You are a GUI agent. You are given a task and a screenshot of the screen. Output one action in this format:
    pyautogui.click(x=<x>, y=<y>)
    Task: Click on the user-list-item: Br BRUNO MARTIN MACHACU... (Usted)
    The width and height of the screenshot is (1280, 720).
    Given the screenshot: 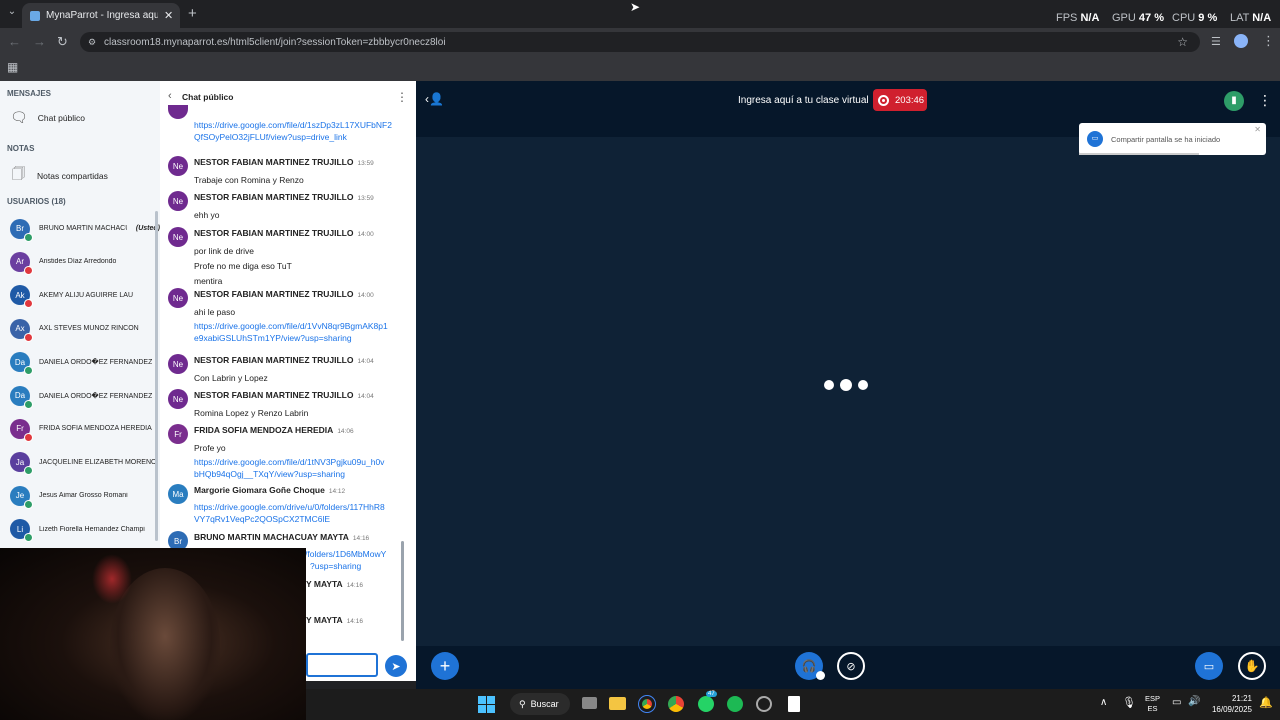 What is the action you would take?
    pyautogui.click(x=80, y=228)
    